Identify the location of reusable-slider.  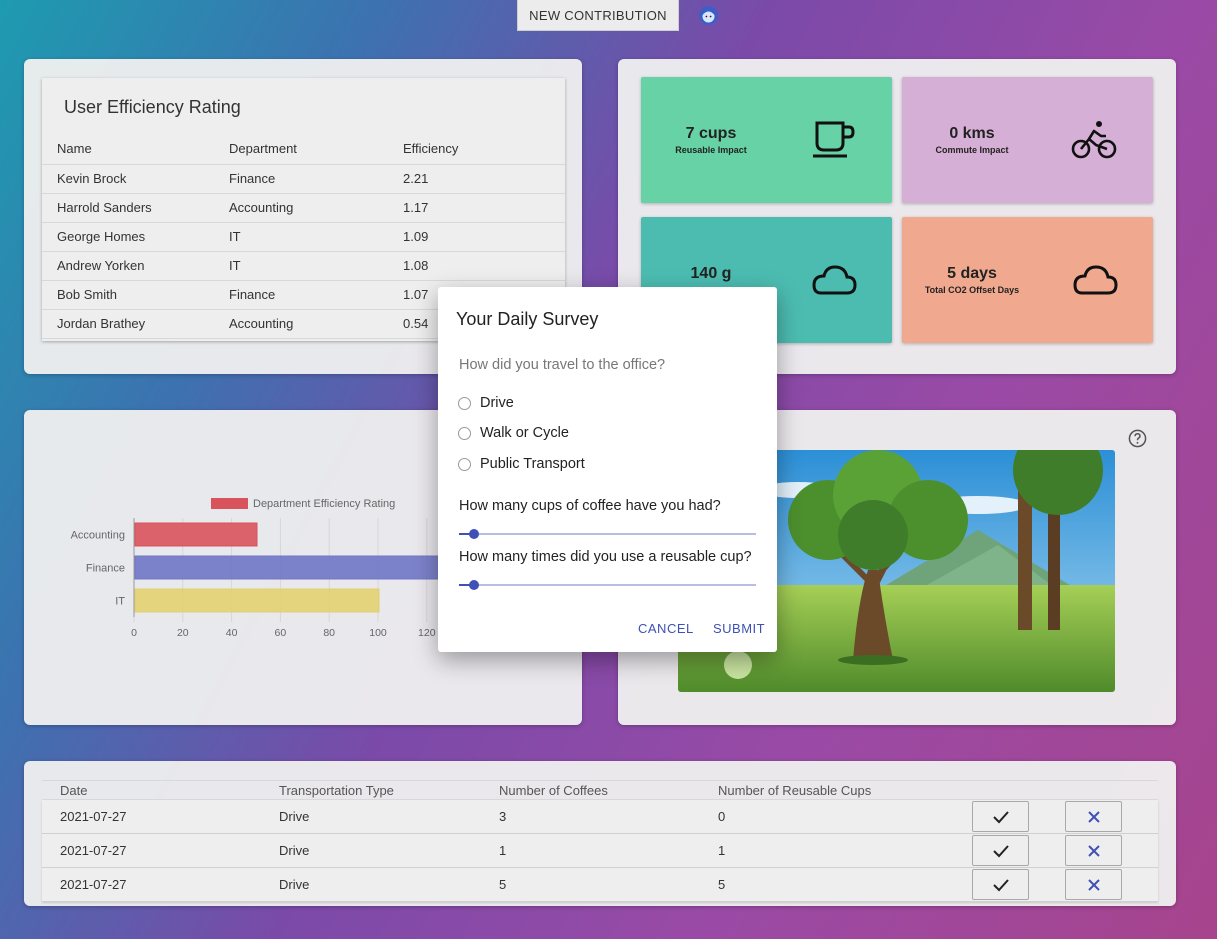
(607, 585).